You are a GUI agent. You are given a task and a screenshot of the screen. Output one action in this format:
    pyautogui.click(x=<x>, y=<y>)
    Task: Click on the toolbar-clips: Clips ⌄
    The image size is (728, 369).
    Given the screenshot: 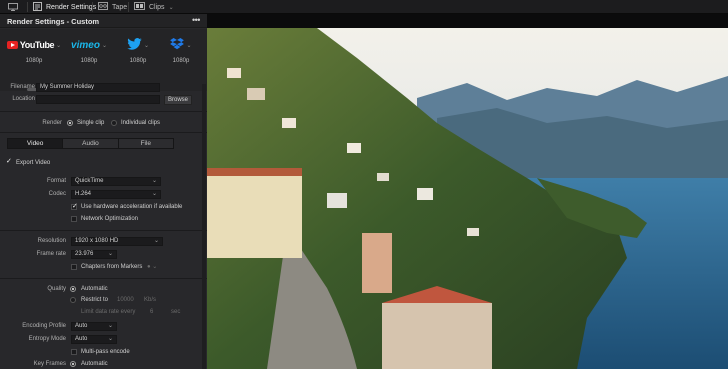 What is the action you would take?
    pyautogui.click(x=154, y=7)
    